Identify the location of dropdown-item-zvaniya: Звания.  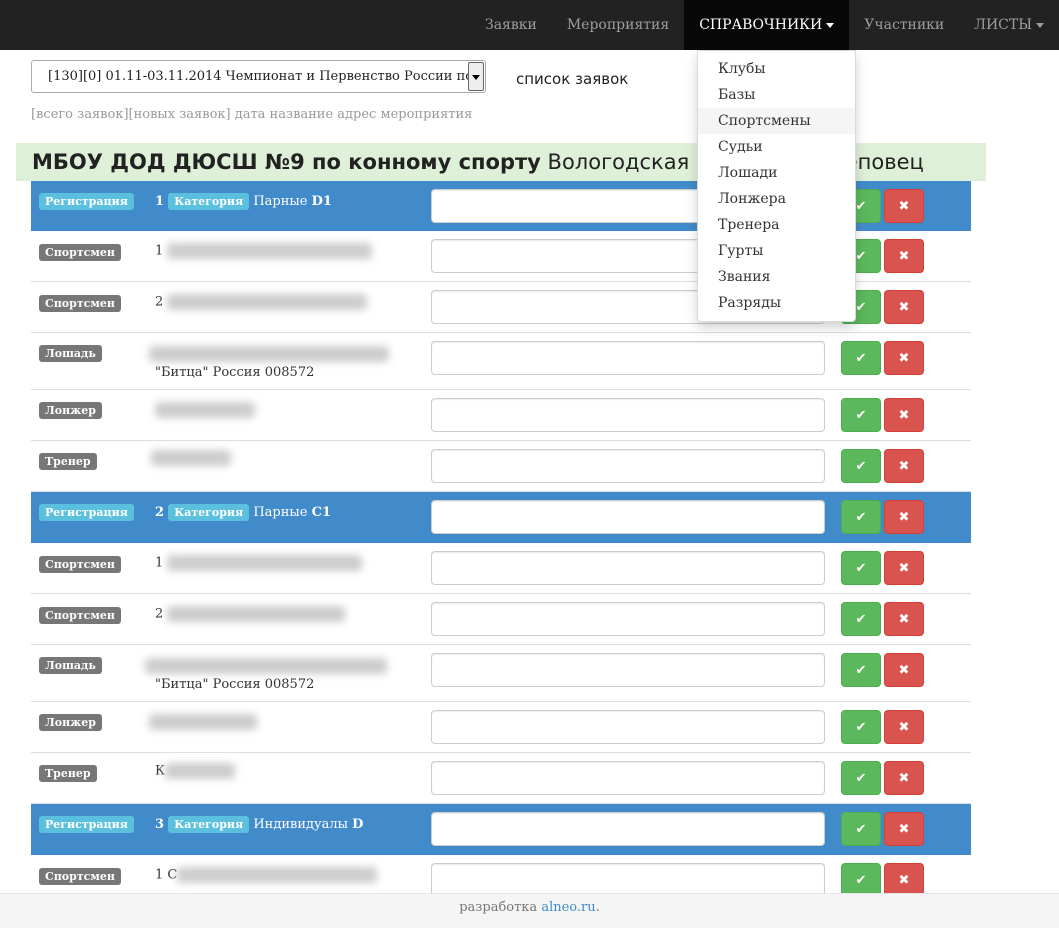
(776, 277).